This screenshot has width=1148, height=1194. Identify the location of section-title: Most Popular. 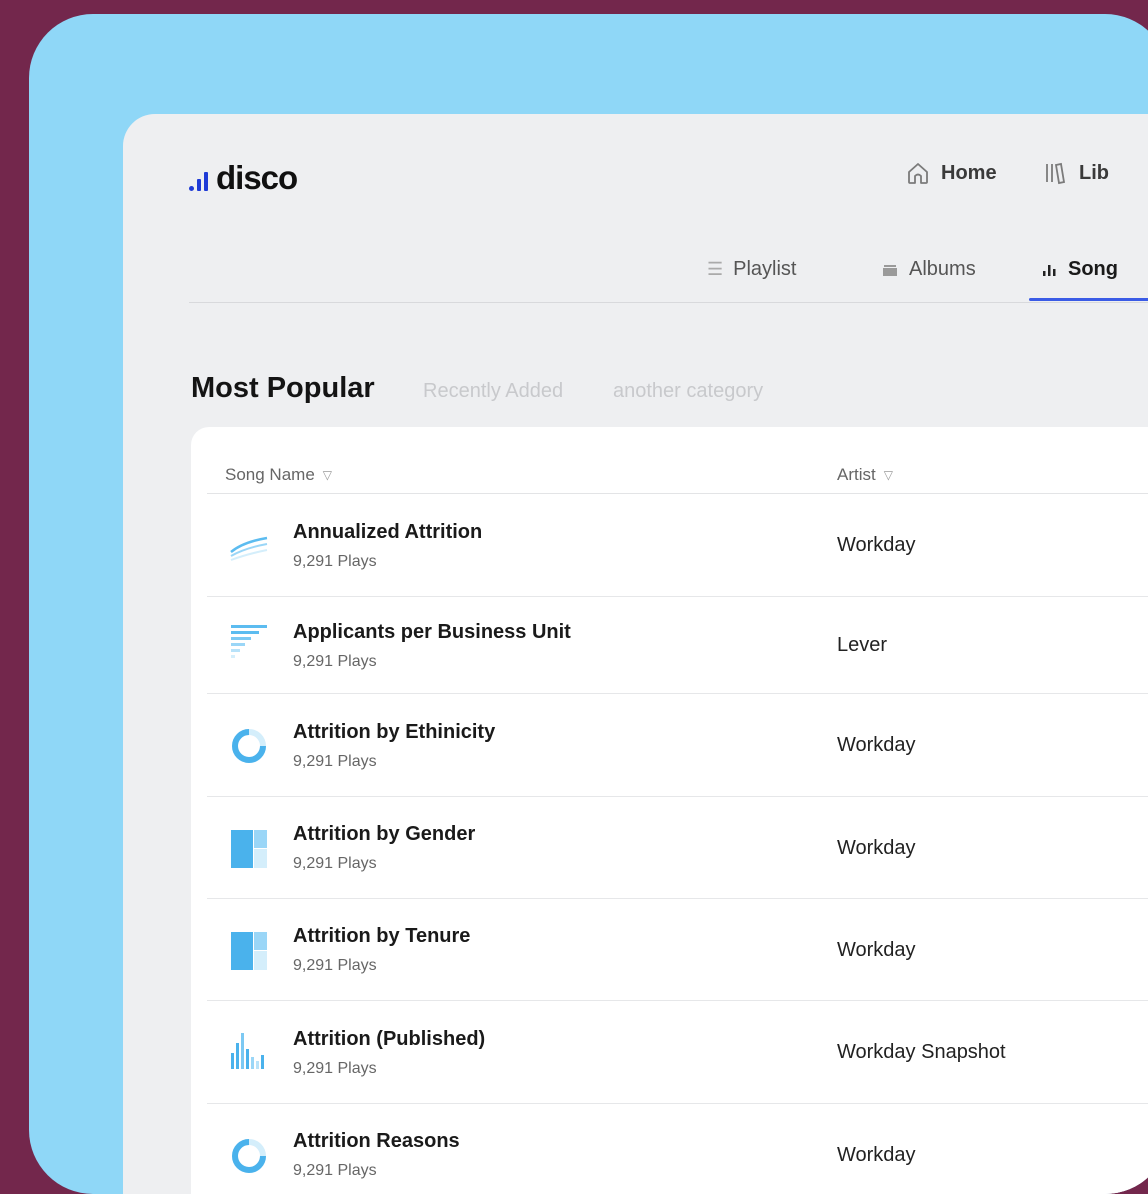
(283, 388).